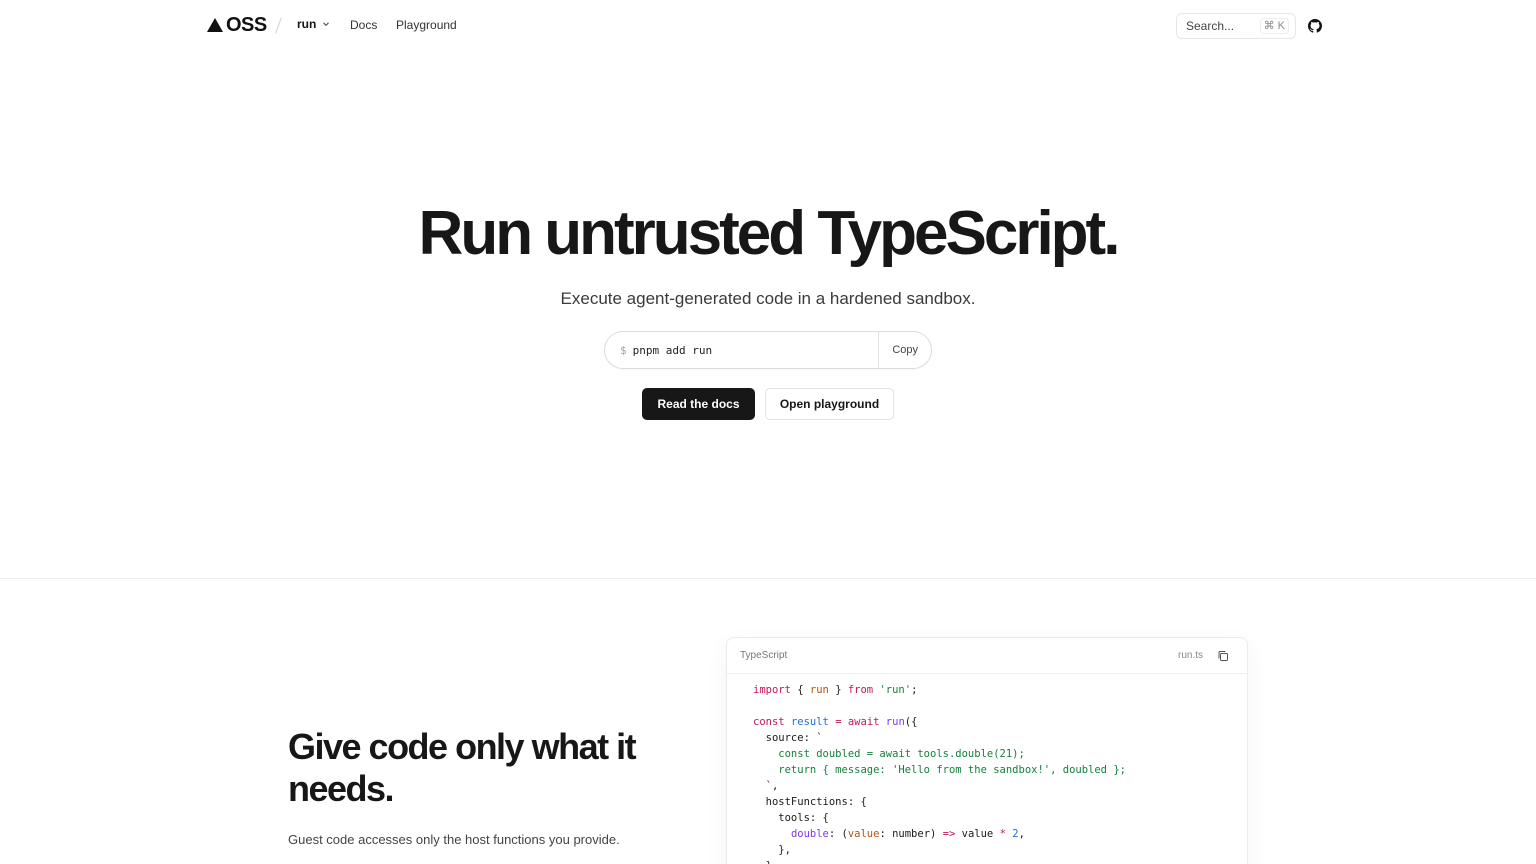  I want to click on install-command-box: $ pnpm add run Copy, so click(768, 350).